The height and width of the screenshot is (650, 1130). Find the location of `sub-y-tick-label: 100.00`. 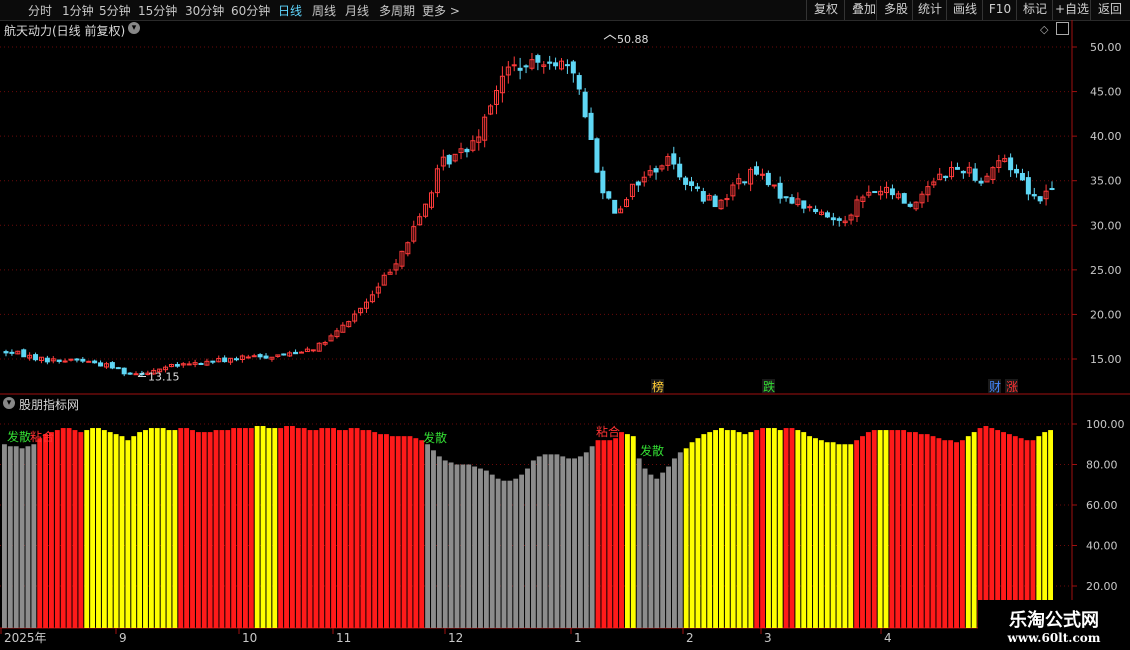

sub-y-tick-label: 100.00 is located at coordinates (1105, 424).